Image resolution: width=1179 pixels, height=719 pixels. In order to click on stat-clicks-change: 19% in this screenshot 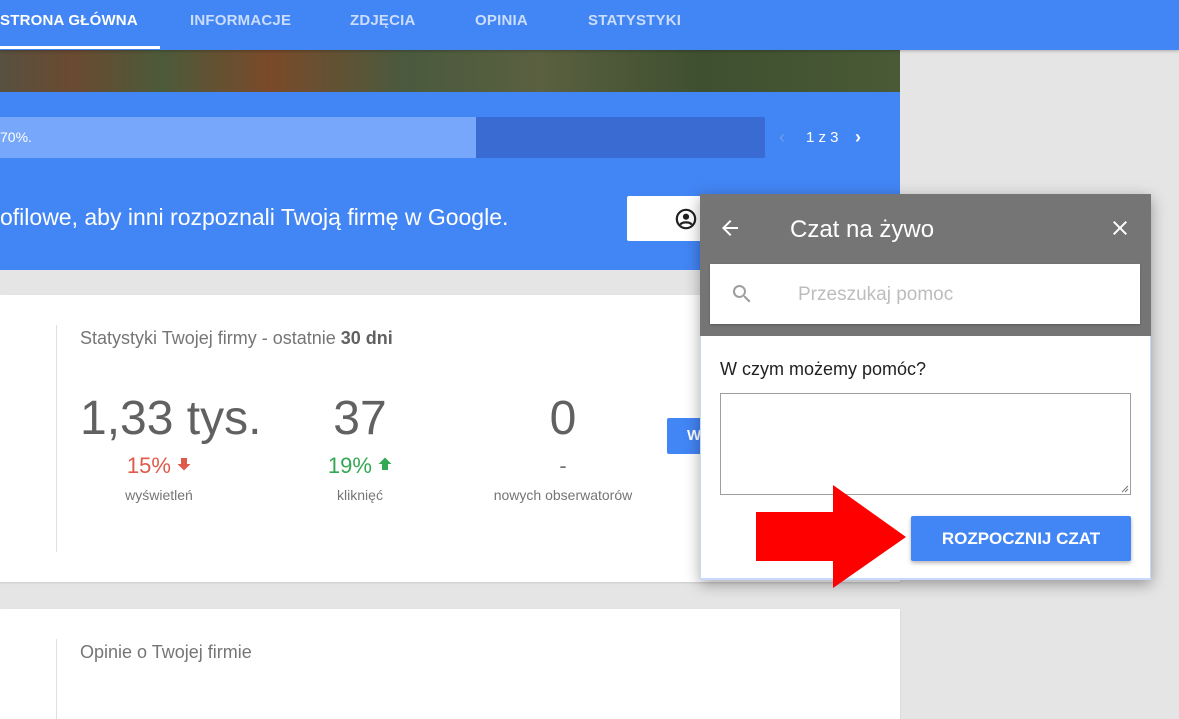, I will do `click(360, 466)`.